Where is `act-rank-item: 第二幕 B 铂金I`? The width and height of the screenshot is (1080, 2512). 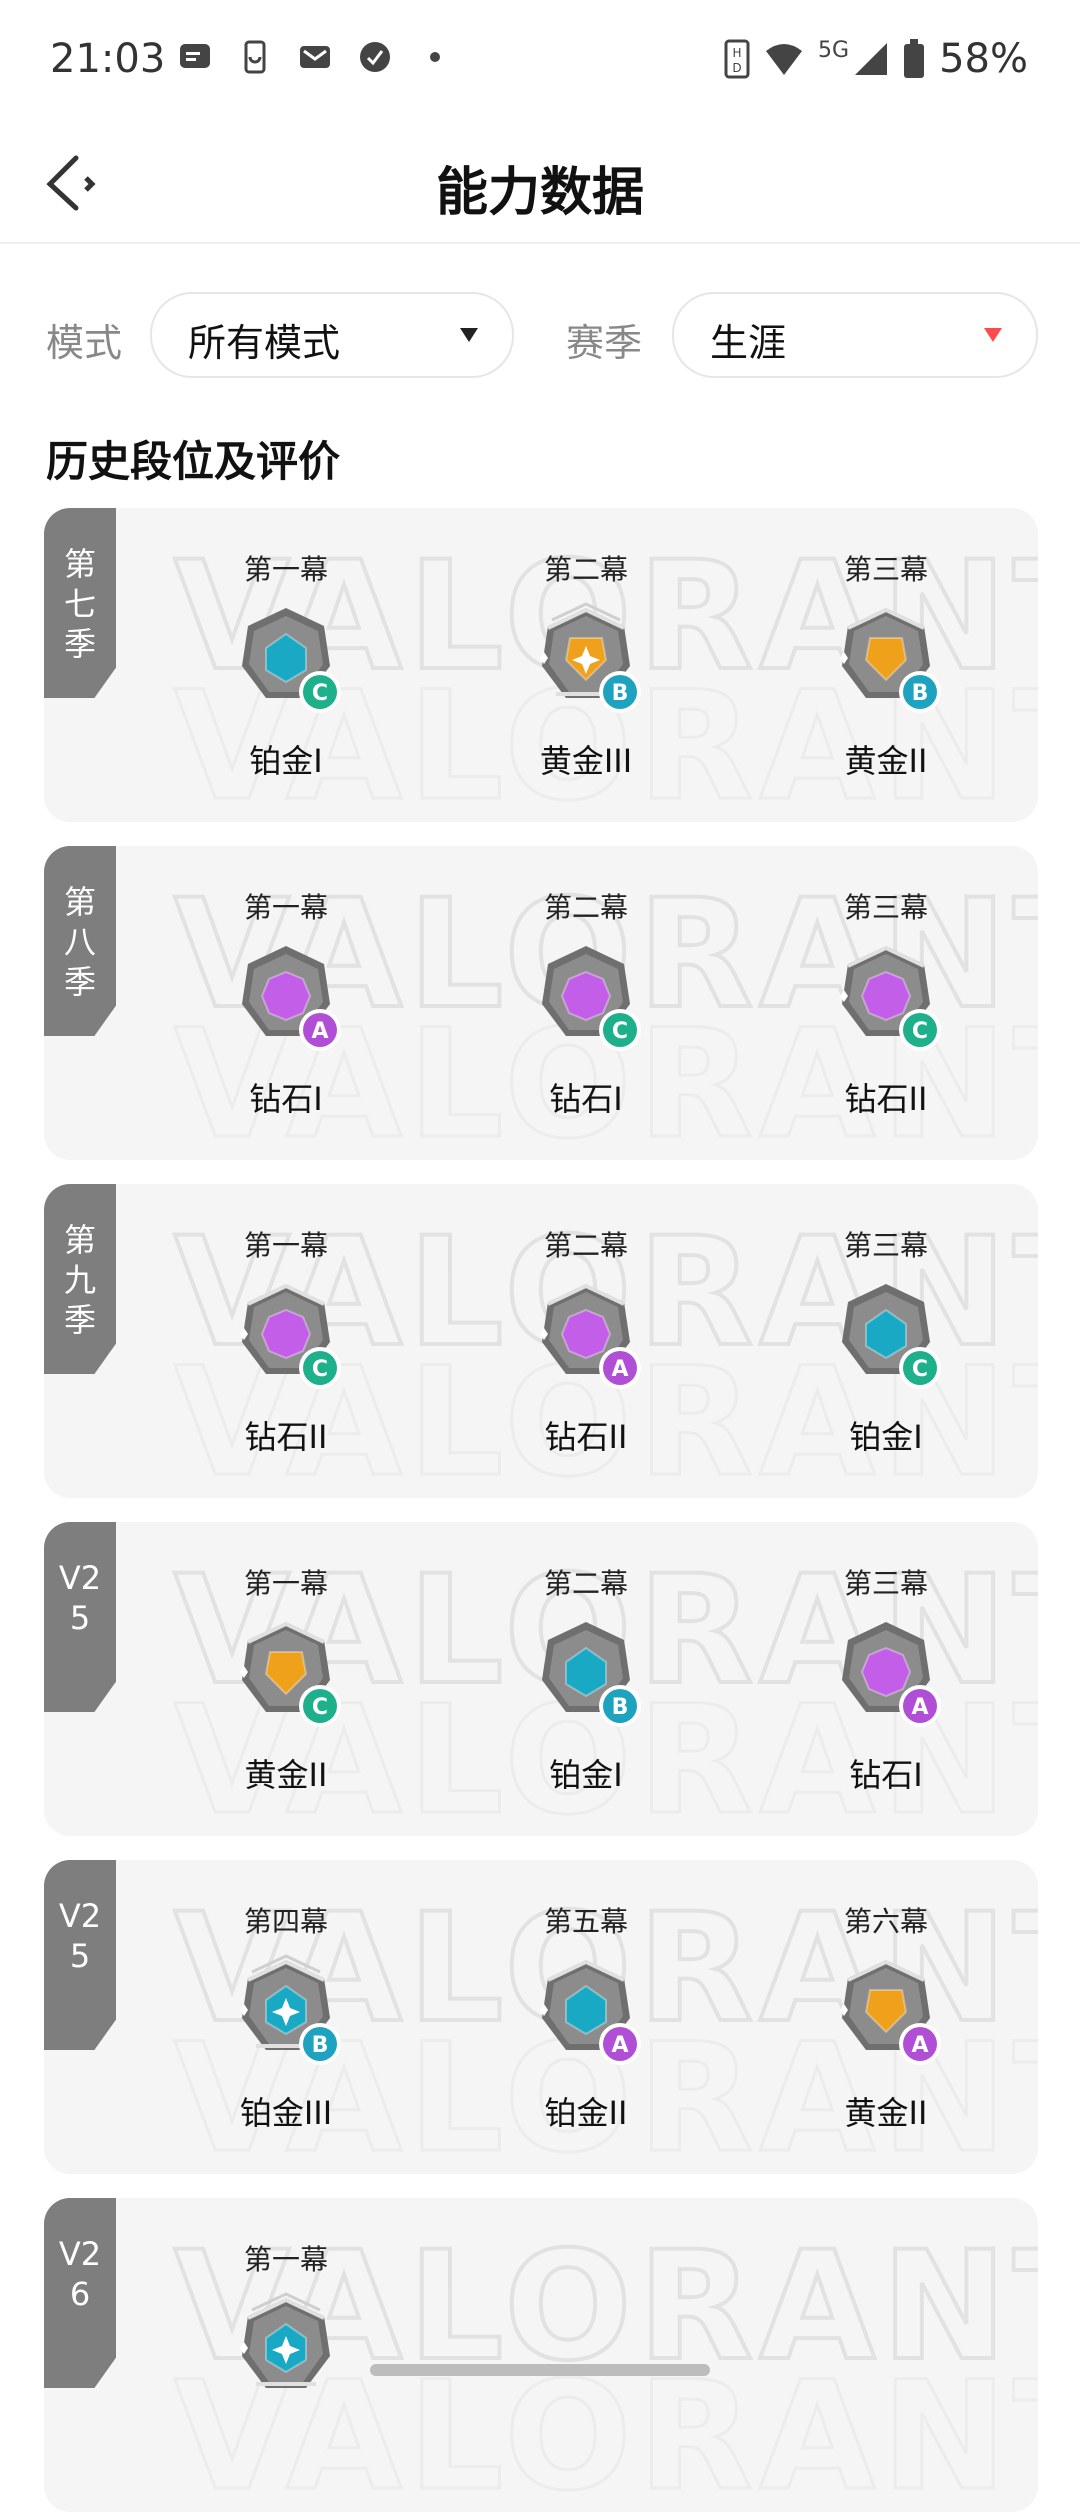
act-rank-item: 第二幕 B 铂金I is located at coordinates (586, 1692).